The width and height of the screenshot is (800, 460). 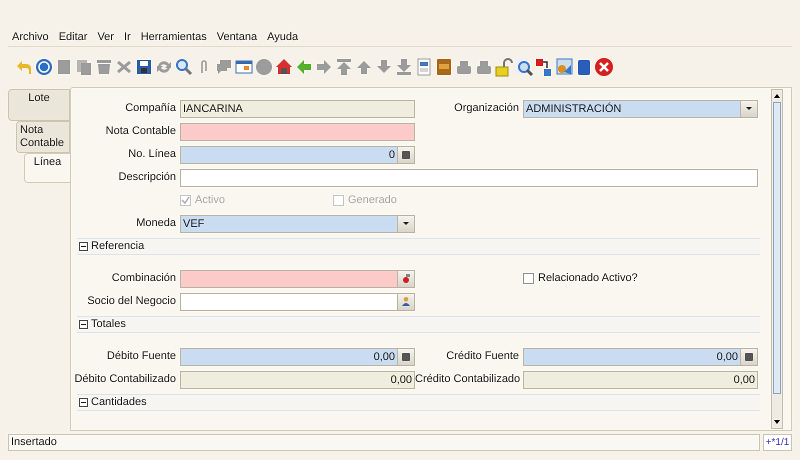 I want to click on cabinet-icon, so click(x=444, y=67).